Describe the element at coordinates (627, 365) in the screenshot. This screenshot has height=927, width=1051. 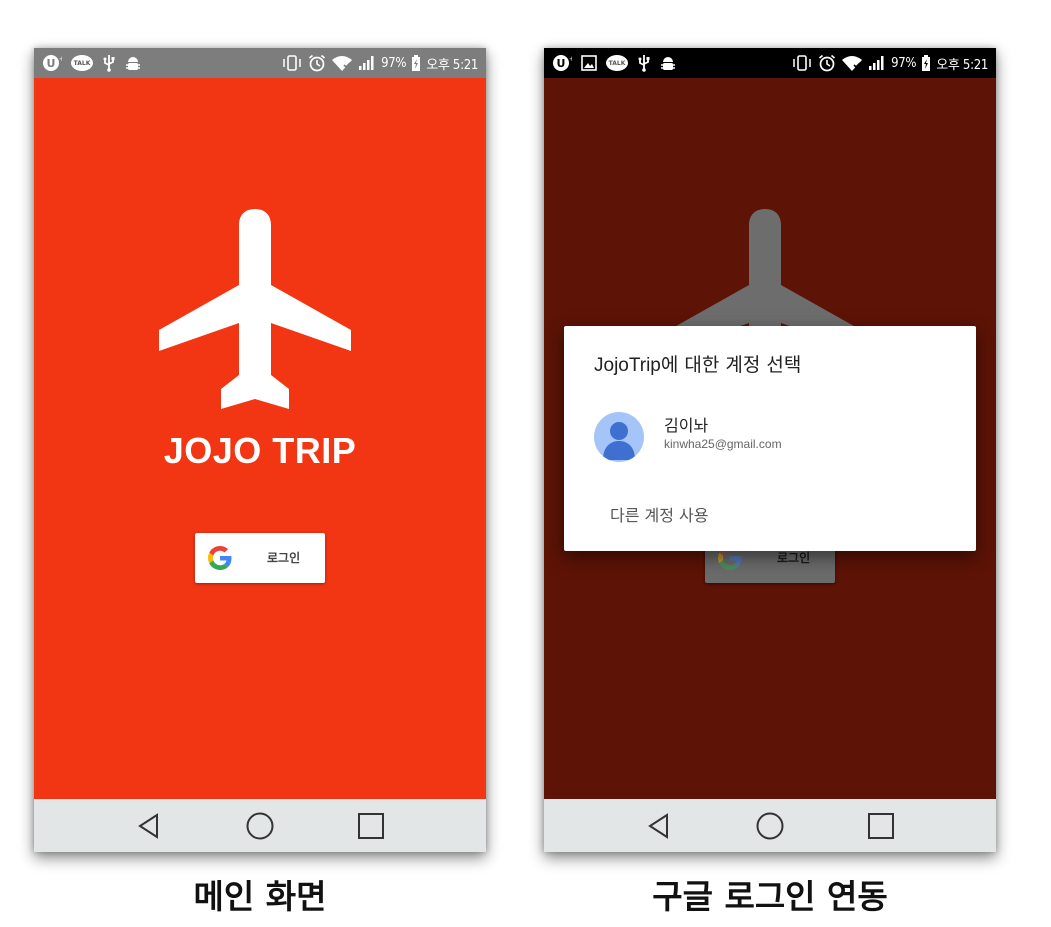
I see `dialog-title-app: JojoTrip` at that location.